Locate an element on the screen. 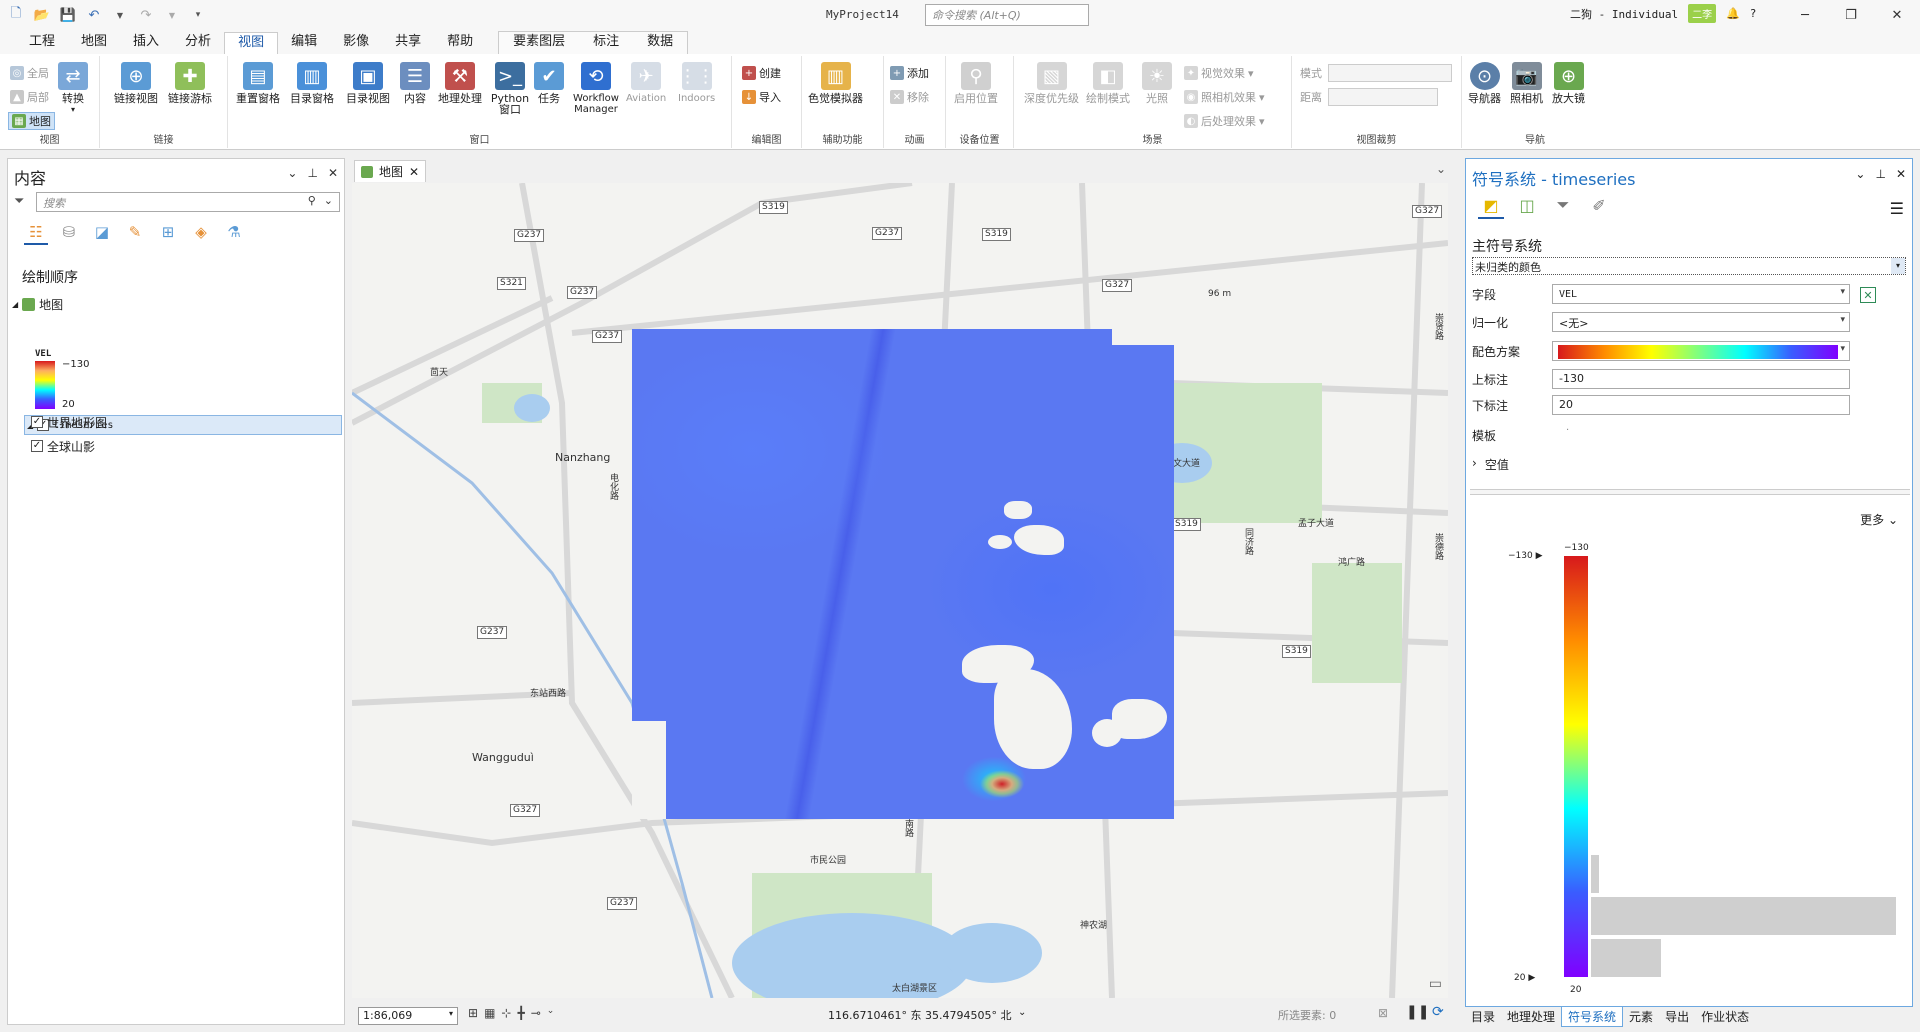 The height and width of the screenshot is (1032, 1920). visual-effects-button: ✦ 视觉效果 ▾ is located at coordinates (1219, 73).